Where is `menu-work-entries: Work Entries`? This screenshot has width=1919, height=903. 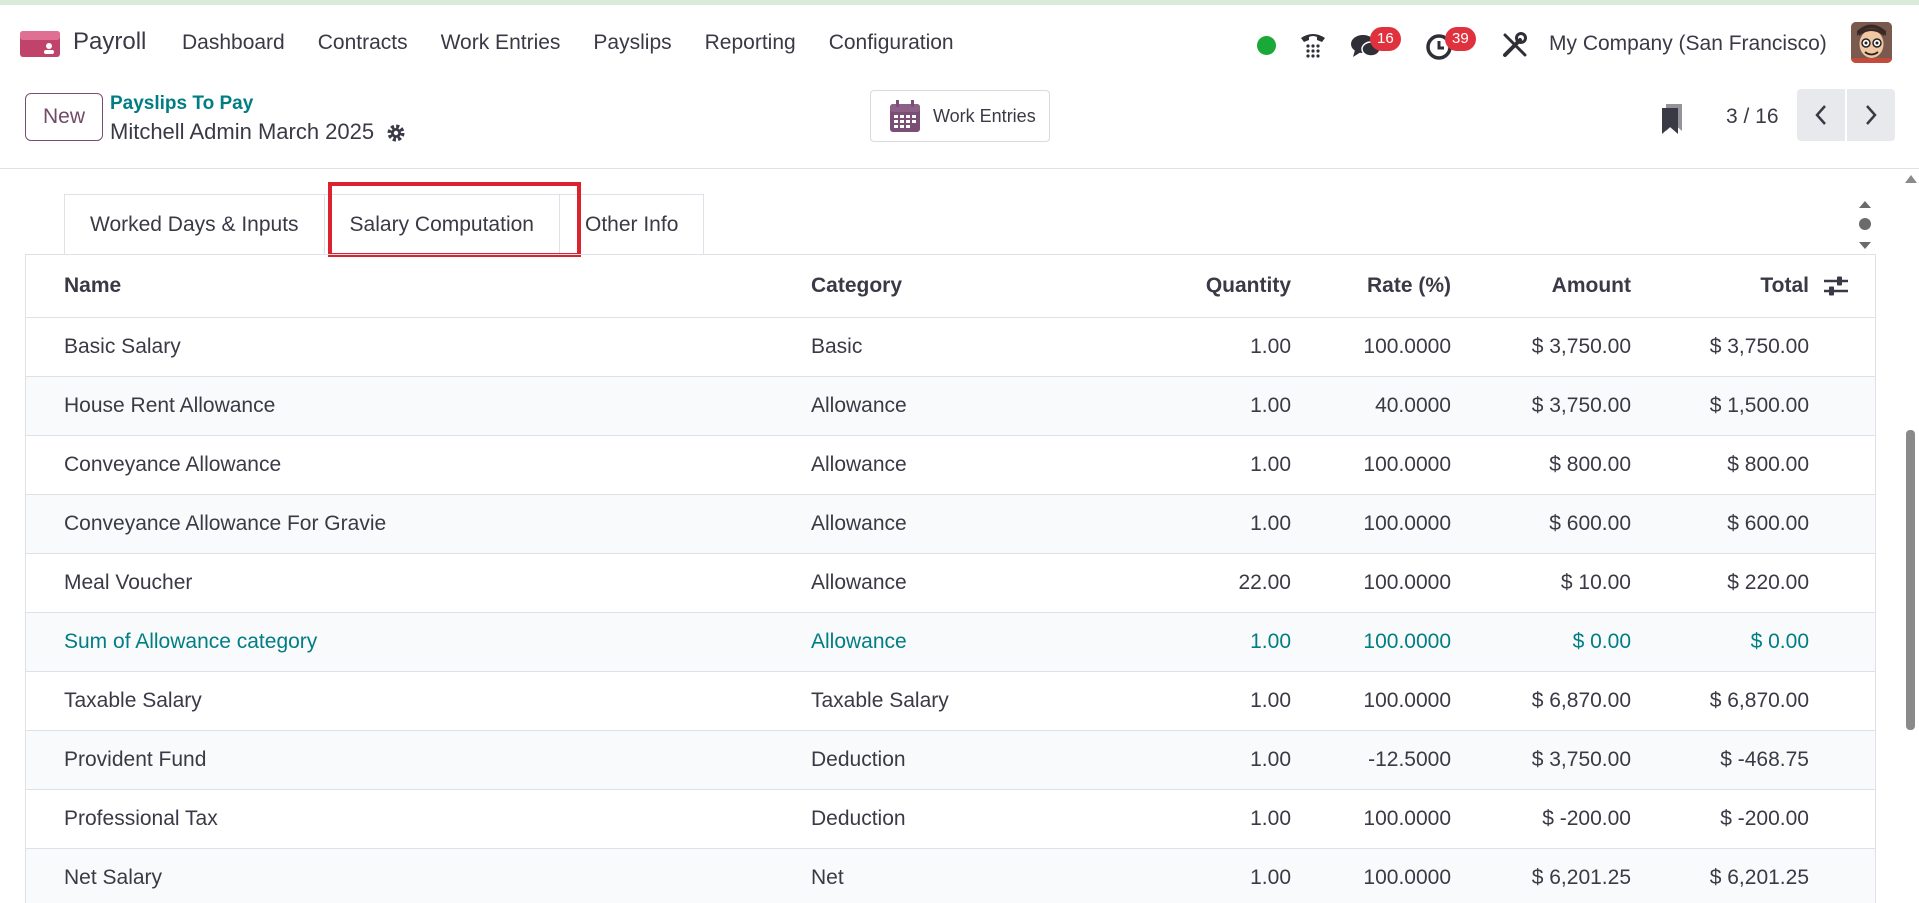 menu-work-entries: Work Entries is located at coordinates (501, 43).